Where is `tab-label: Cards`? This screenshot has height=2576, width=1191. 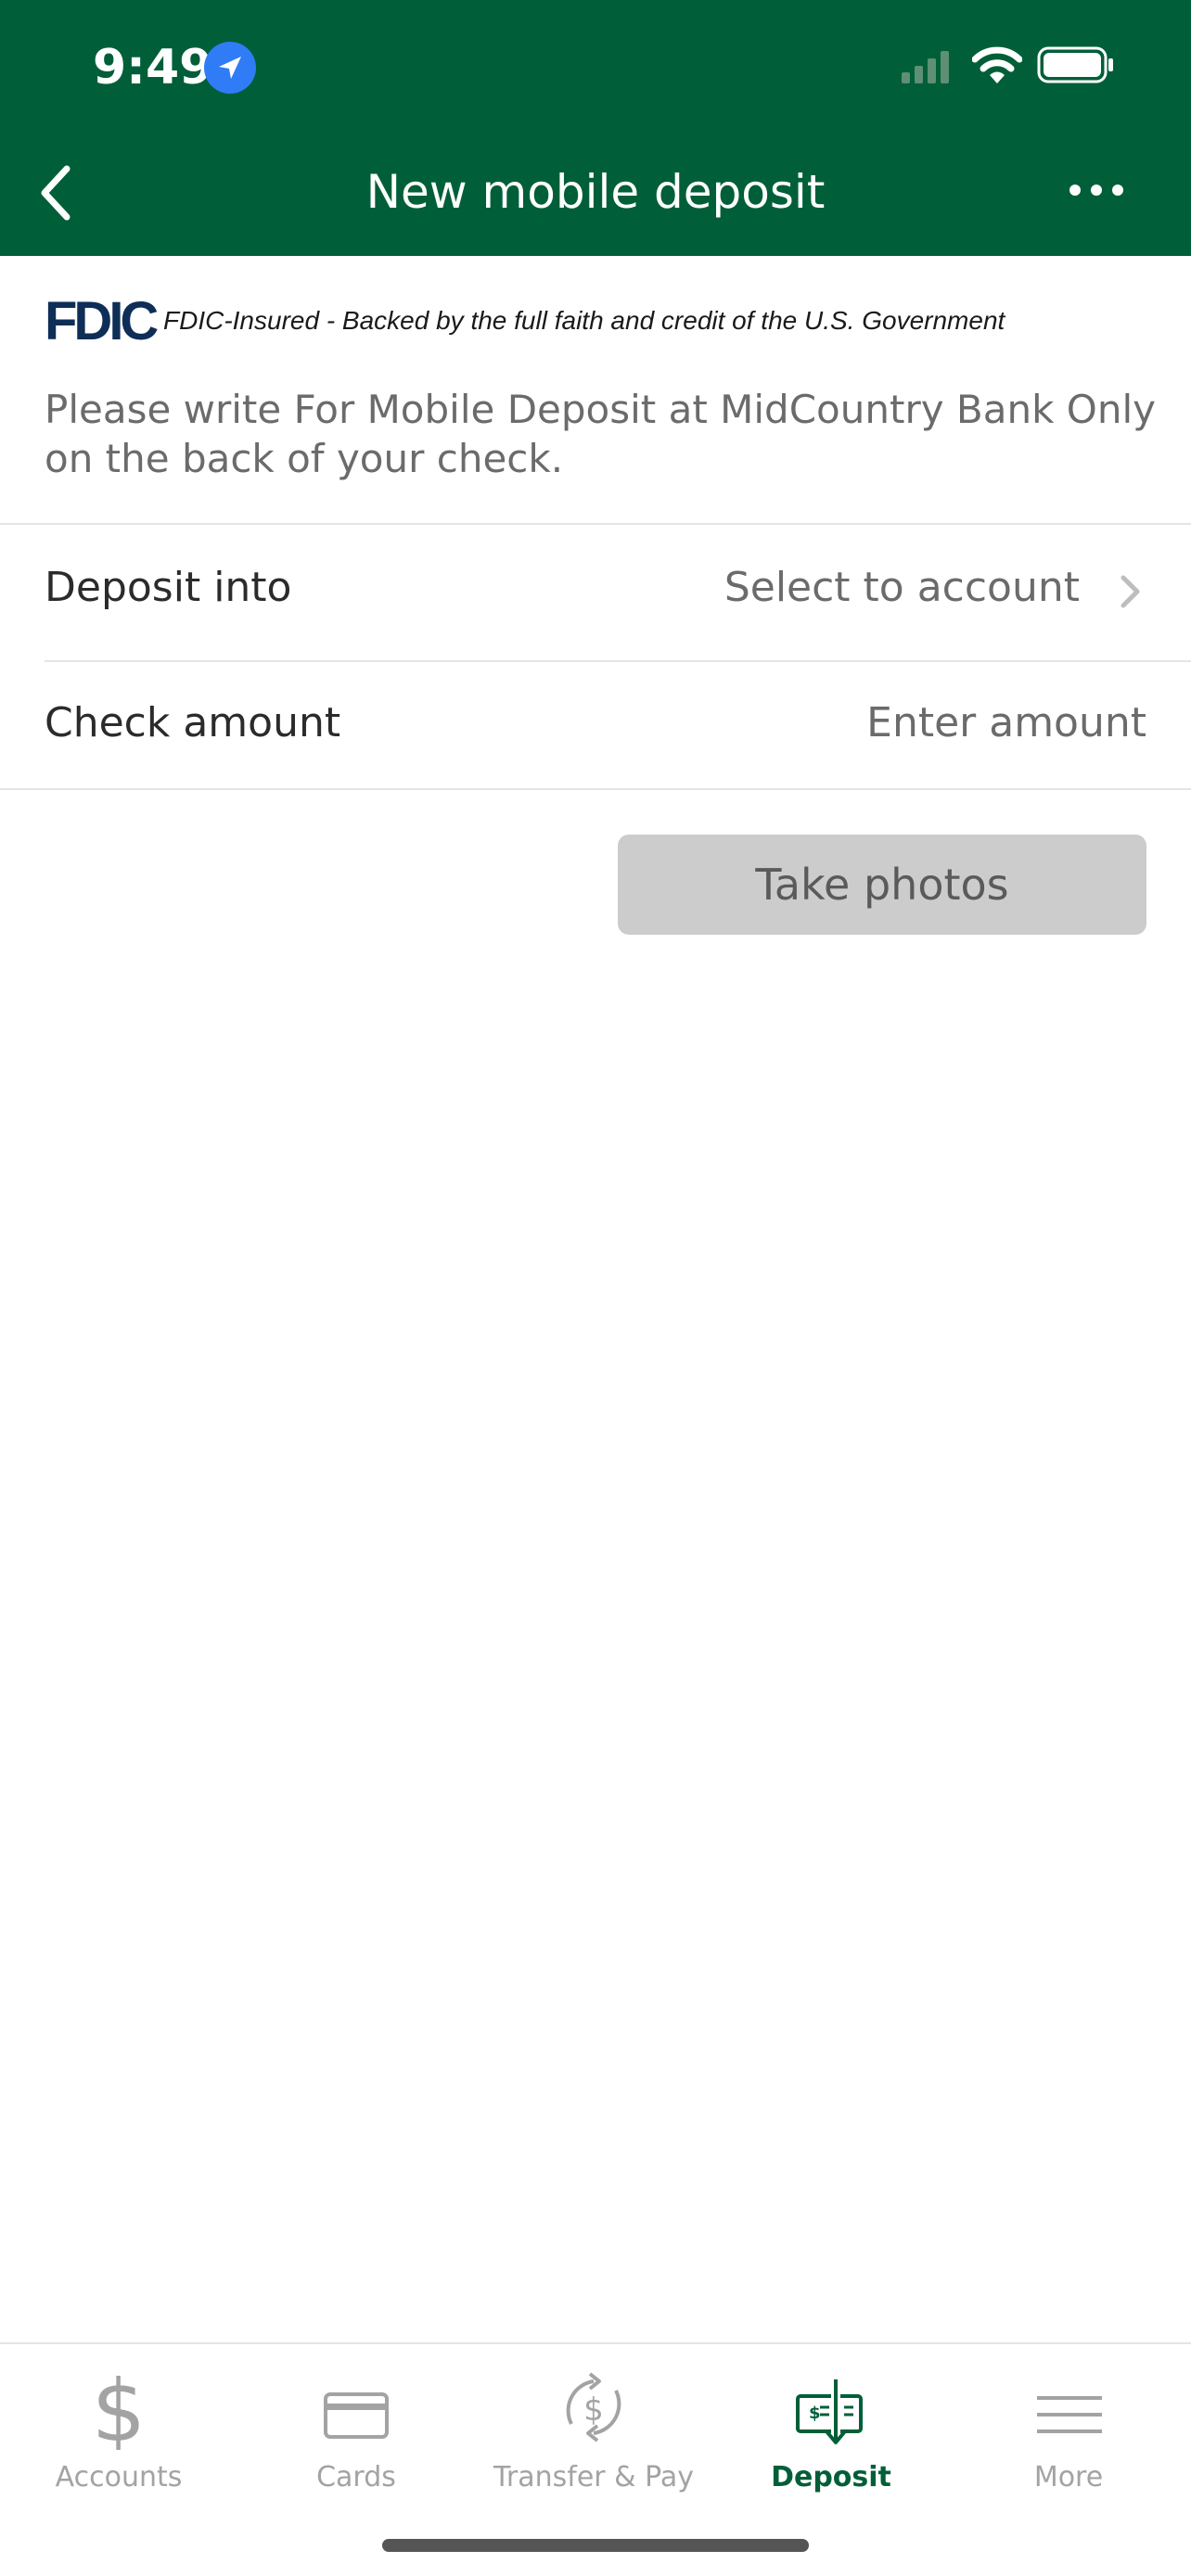 tab-label: Cards is located at coordinates (356, 2477).